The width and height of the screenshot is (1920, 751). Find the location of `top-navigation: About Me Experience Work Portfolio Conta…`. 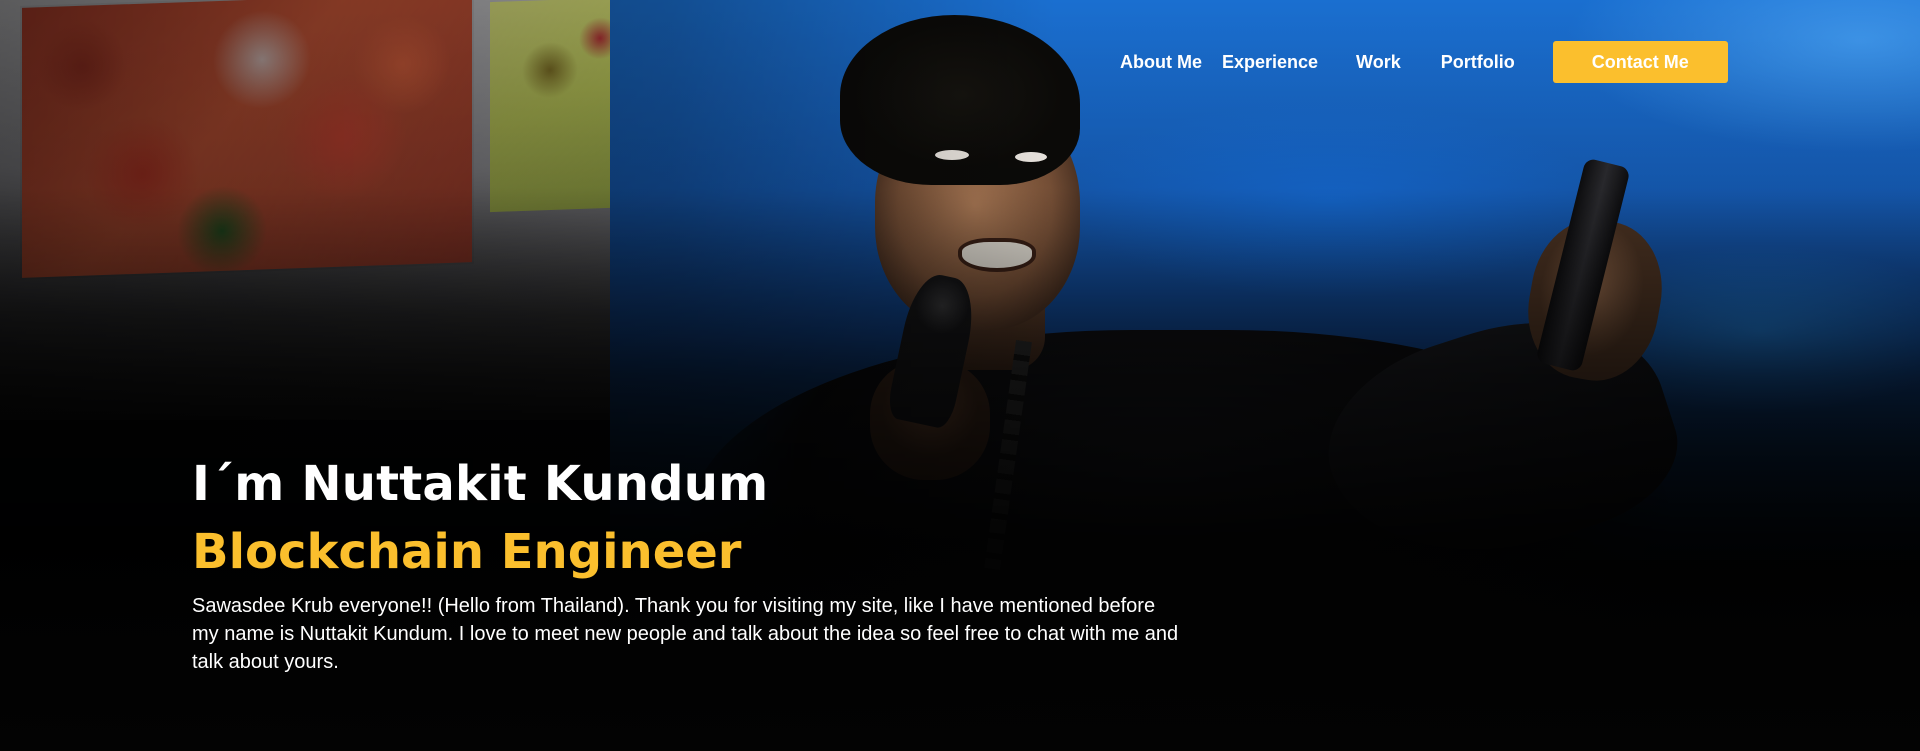

top-navigation: About Me Experience Work Portfolio Conta… is located at coordinates (1424, 62).